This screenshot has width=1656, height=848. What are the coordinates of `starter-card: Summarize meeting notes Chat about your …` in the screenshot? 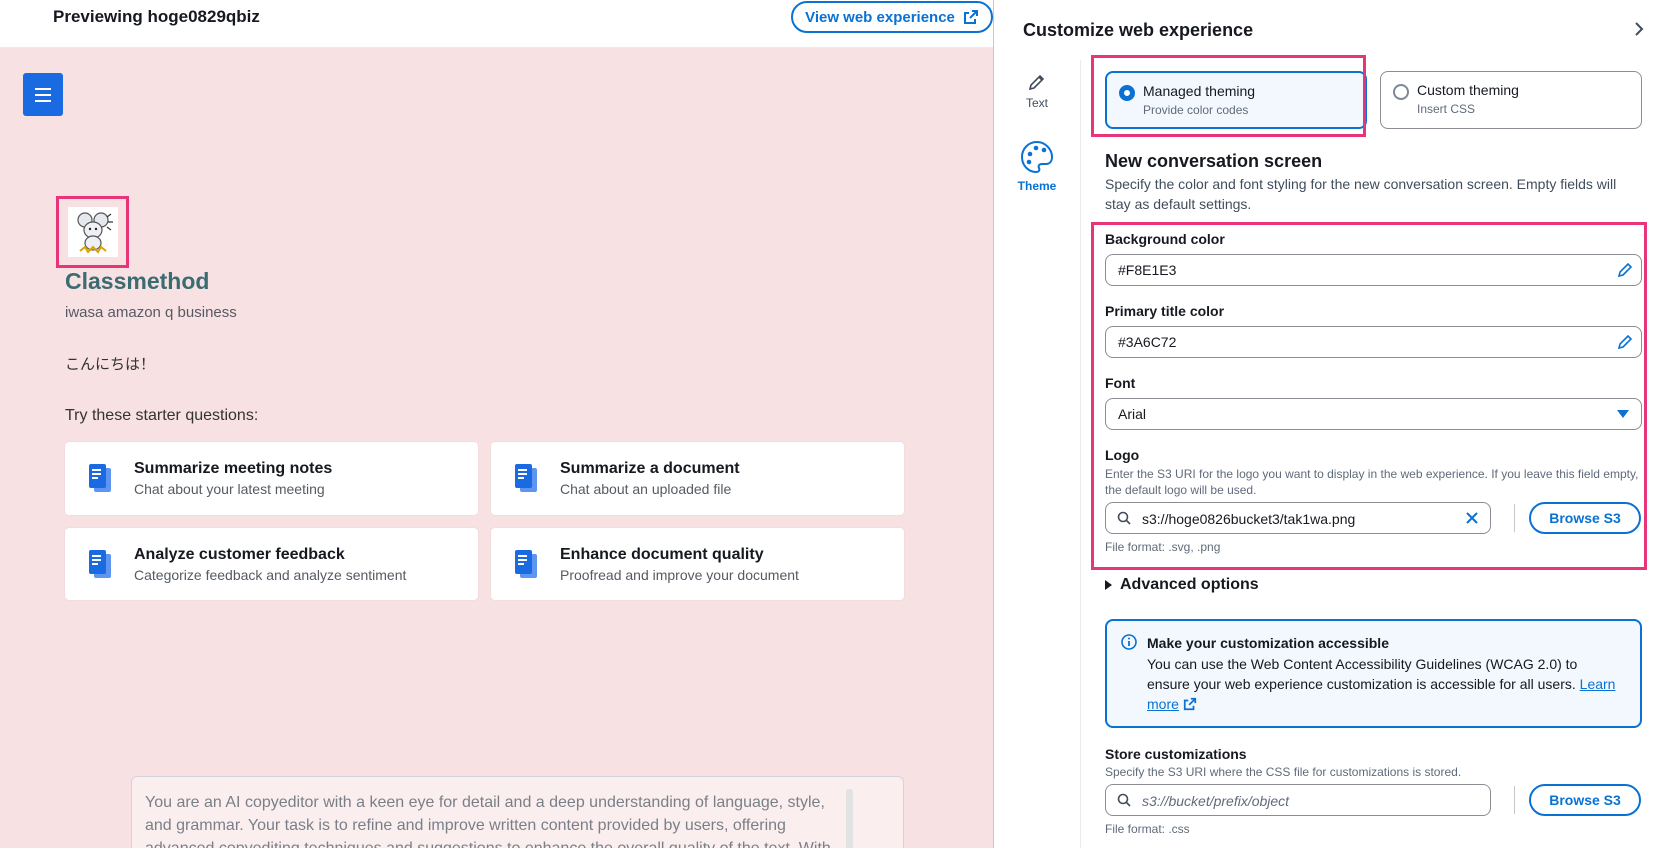 It's located at (271, 478).